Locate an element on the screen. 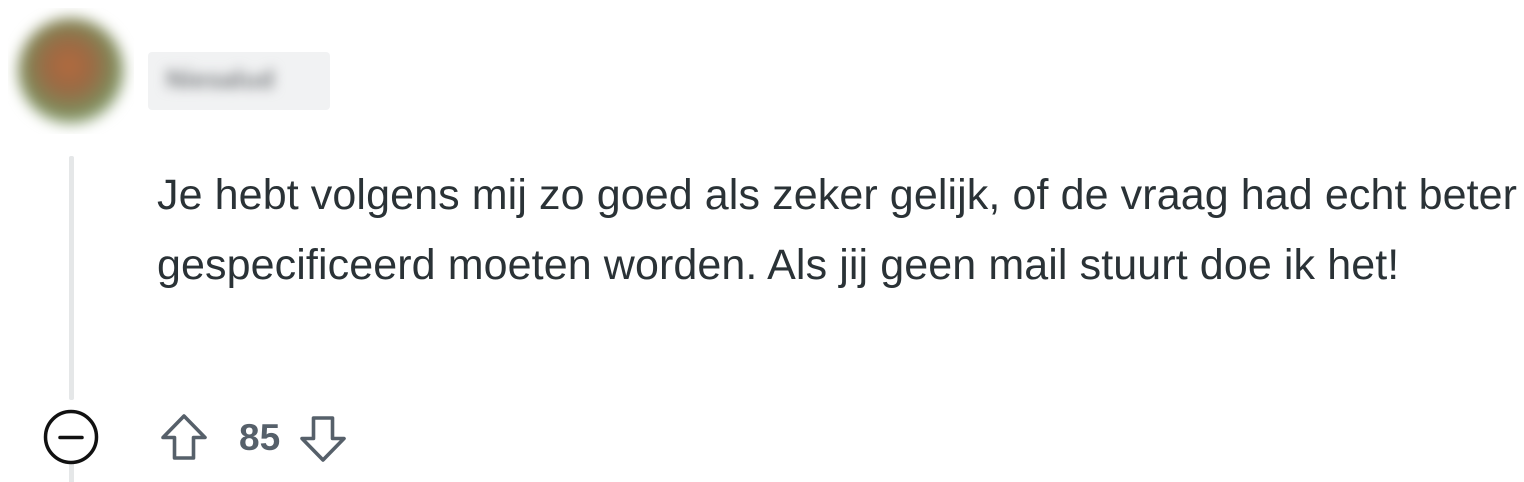 Image resolution: width=1524 pixels, height=482 pixels. arrow-up-outline-icon is located at coordinates (184, 437).